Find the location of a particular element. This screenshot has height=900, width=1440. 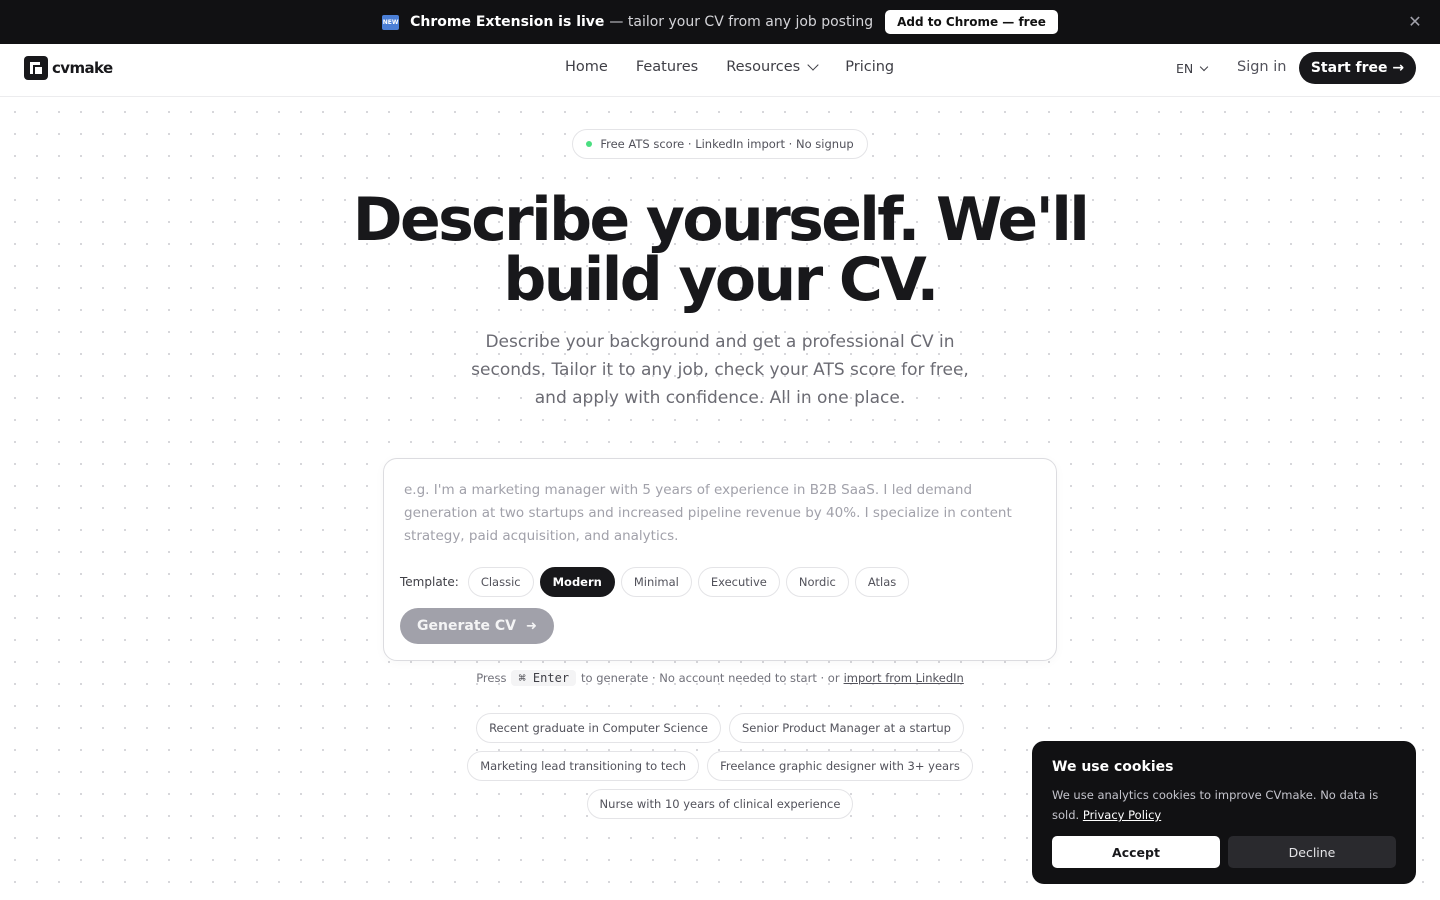

nav-link-resources: Resources is located at coordinates (772, 66).